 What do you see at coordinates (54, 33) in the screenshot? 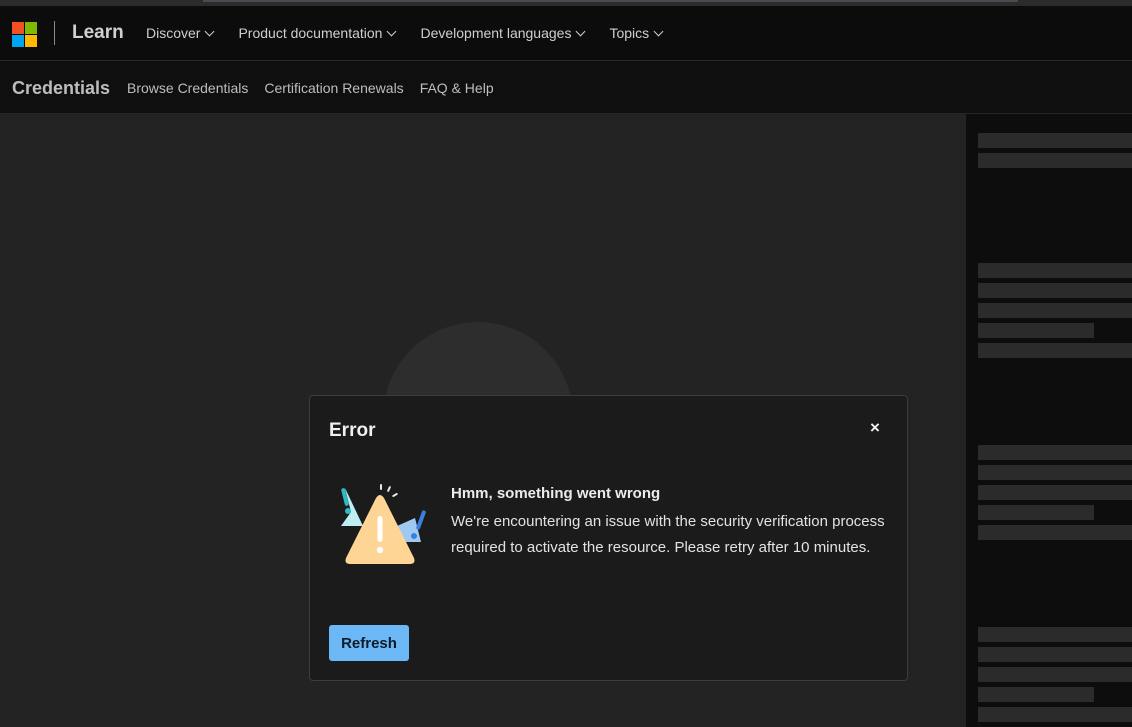
I see `header-divider` at bounding box center [54, 33].